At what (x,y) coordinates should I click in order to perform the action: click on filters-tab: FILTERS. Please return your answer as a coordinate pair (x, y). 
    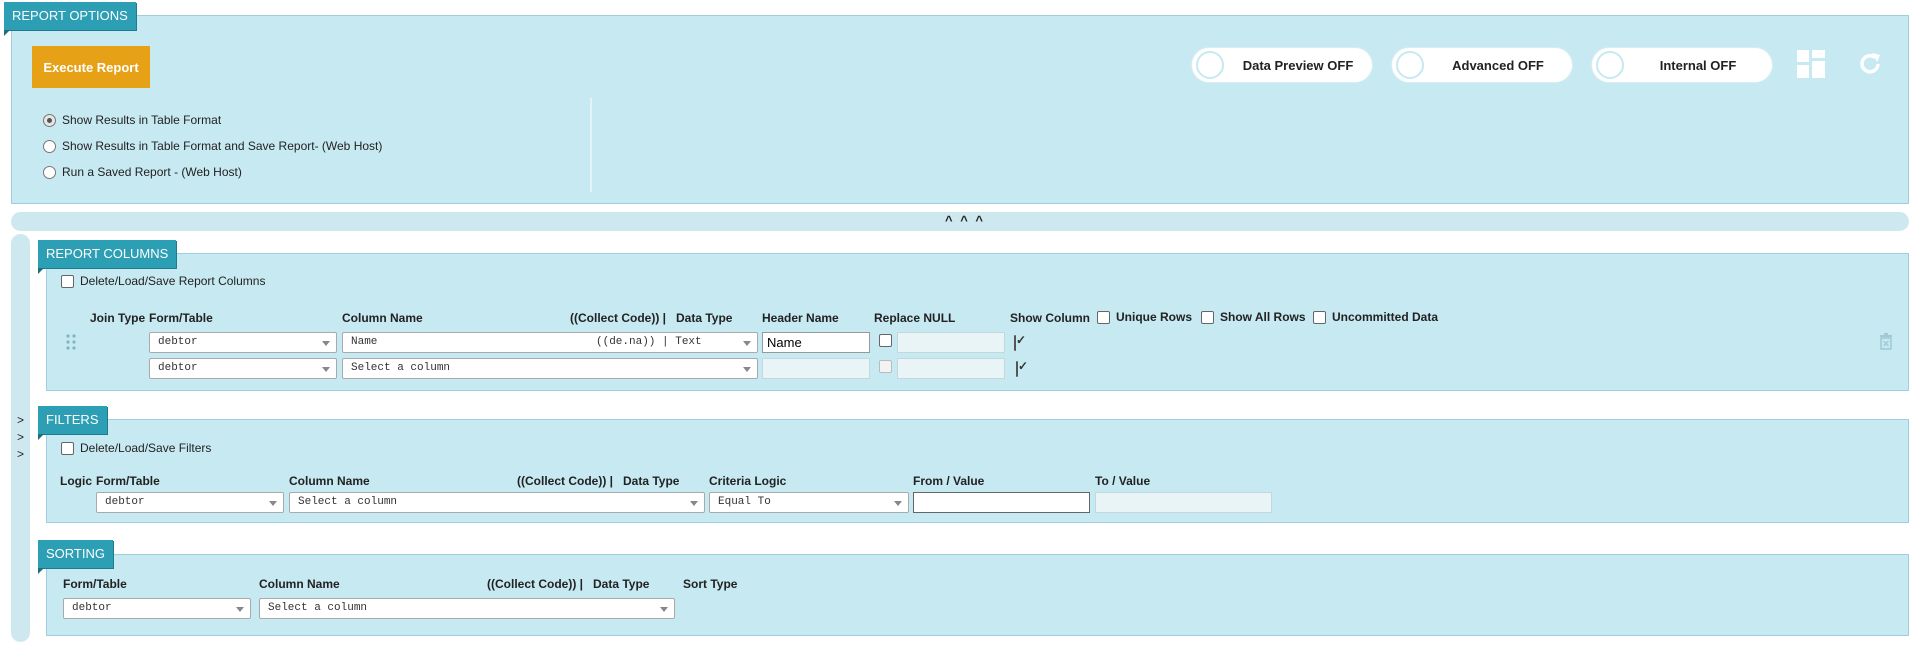
    Looking at the image, I should click on (72, 423).